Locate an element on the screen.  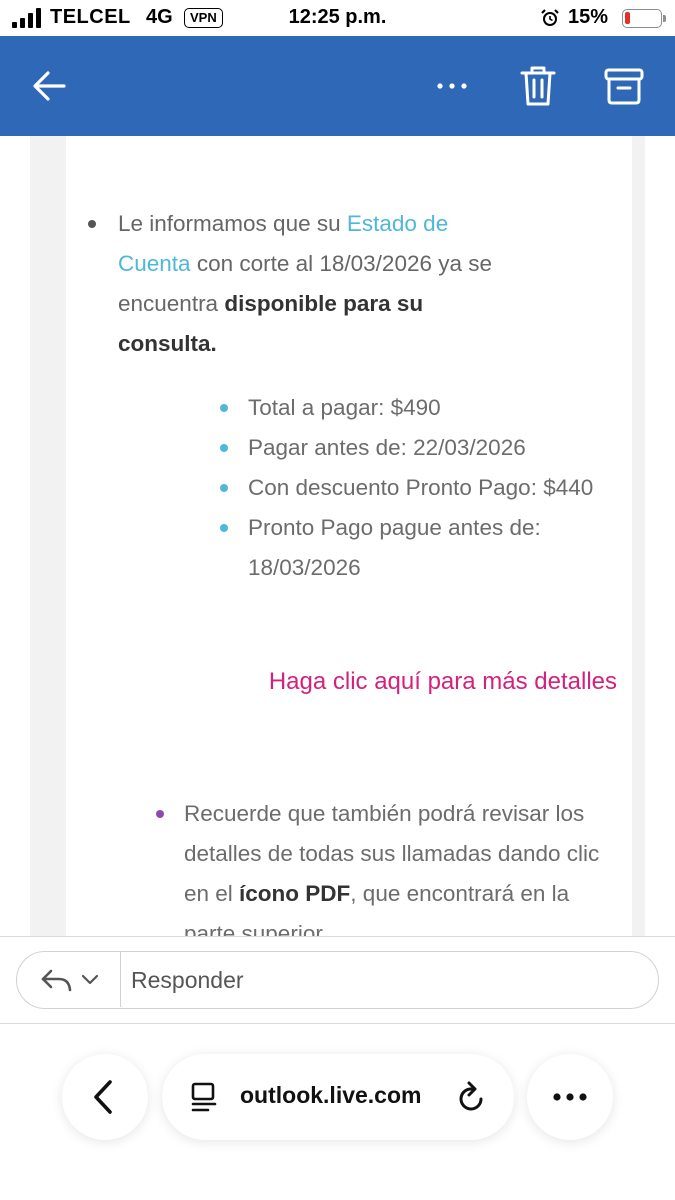
back-arrow-icon is located at coordinates (50, 86).